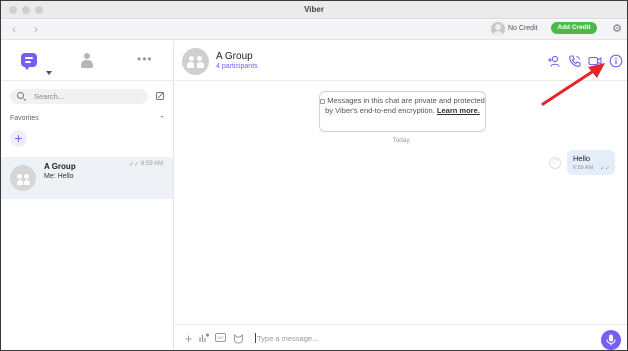 The height and width of the screenshot is (351, 628). Describe the element at coordinates (234, 56) in the screenshot. I see `conversation-title: A Group` at that location.